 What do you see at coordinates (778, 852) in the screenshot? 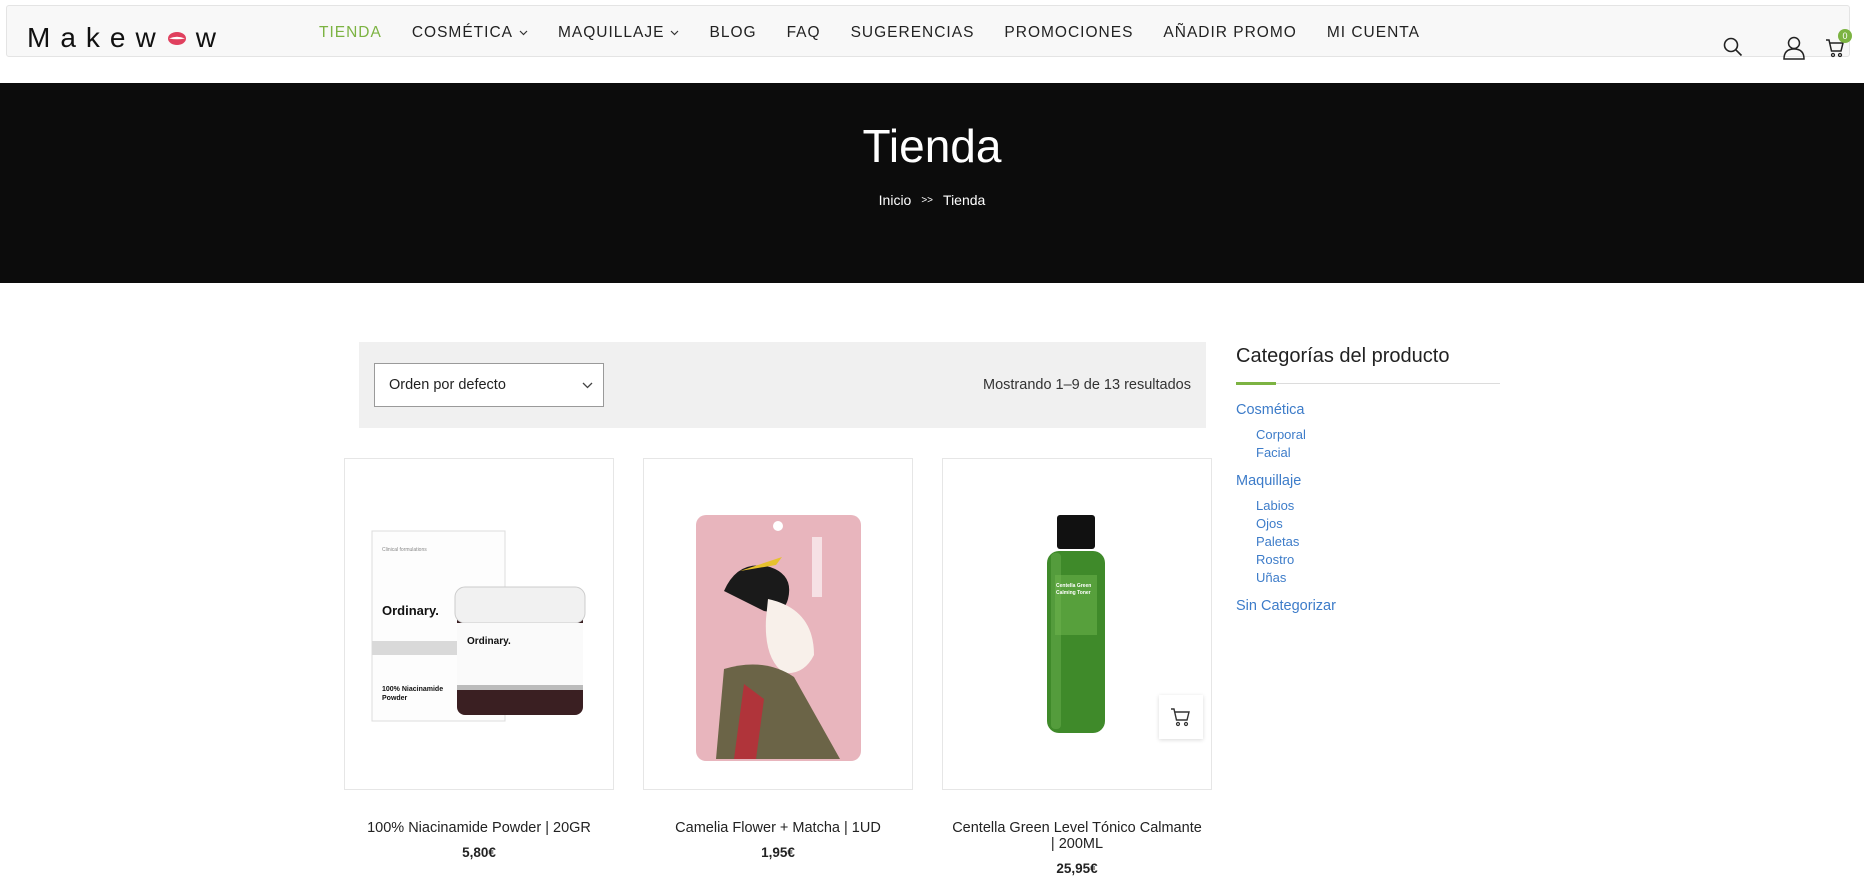
I see `product-price: 1,95€` at bounding box center [778, 852].